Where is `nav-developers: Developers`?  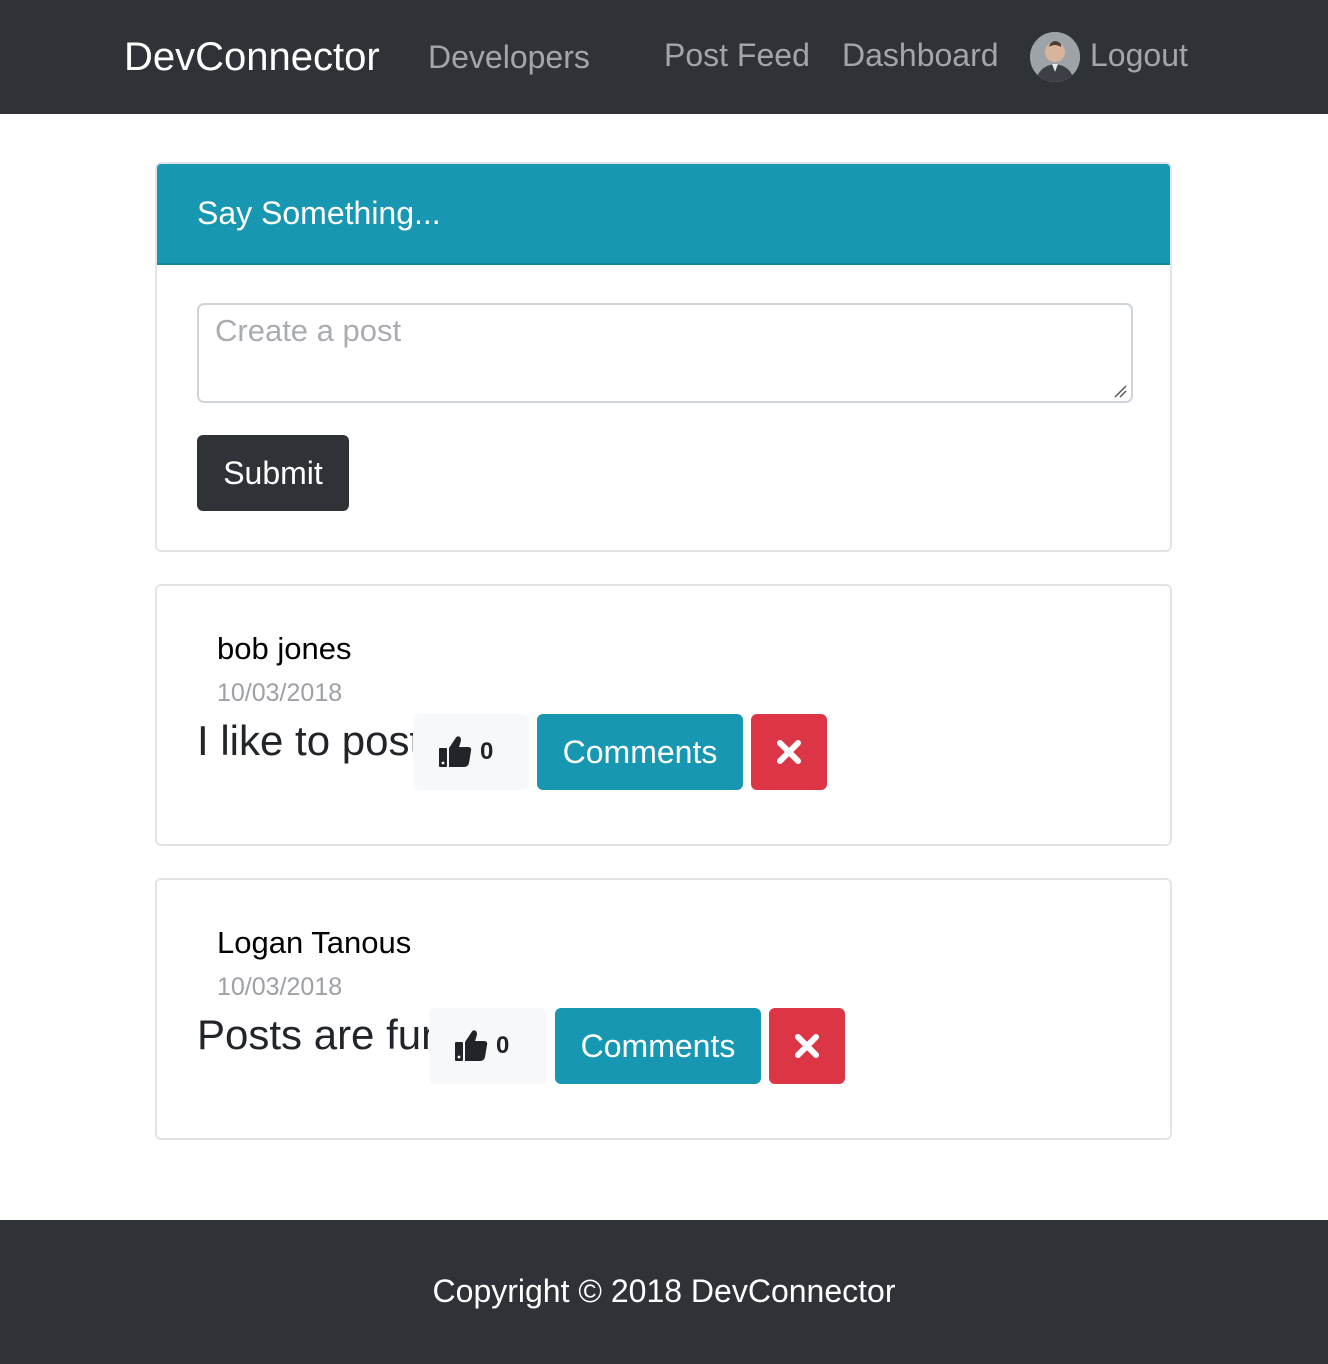
nav-developers: Developers is located at coordinates (509, 57).